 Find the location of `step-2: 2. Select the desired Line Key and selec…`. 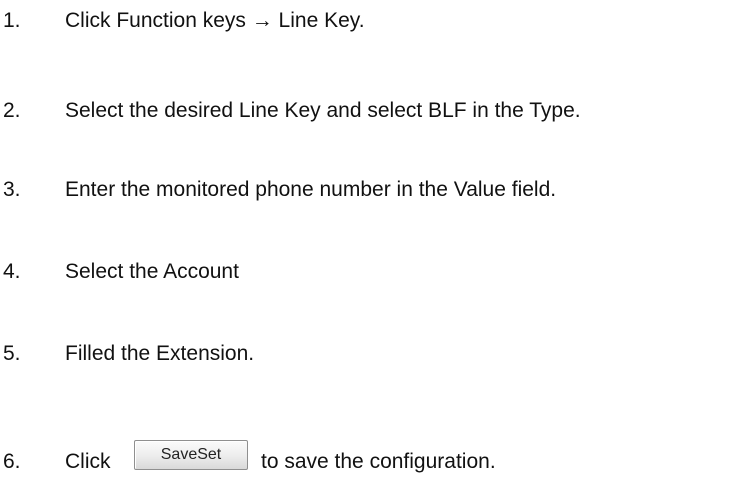

step-2: 2. Select the desired Line Key and selec… is located at coordinates (377, 111).